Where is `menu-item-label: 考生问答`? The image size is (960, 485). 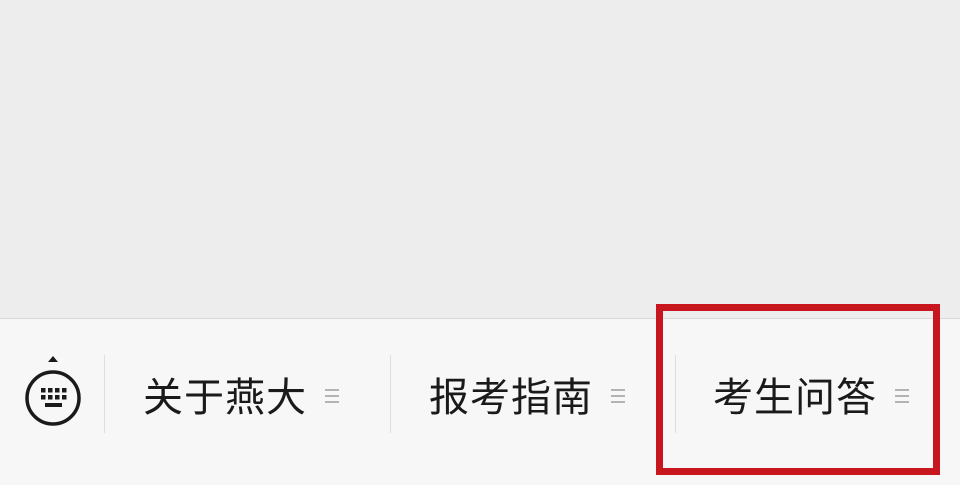 menu-item-label: 考生问答 is located at coordinates (795, 398).